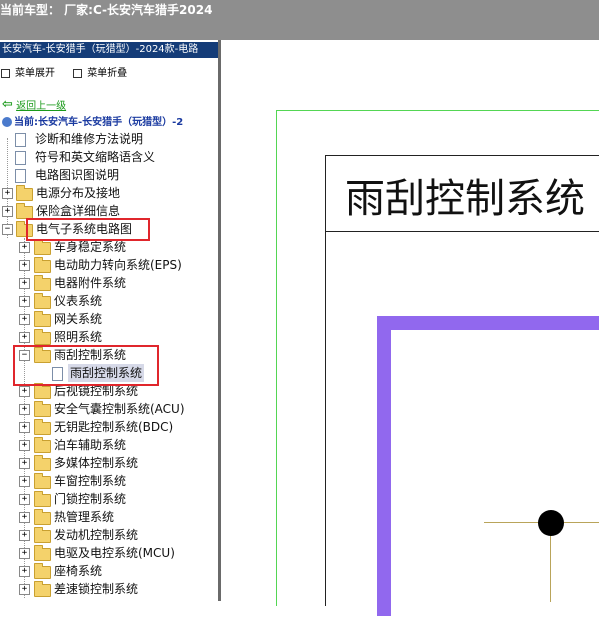 The image size is (599, 620). I want to click on tree-item: + 电驱及电控系统(MCU), so click(109, 553).